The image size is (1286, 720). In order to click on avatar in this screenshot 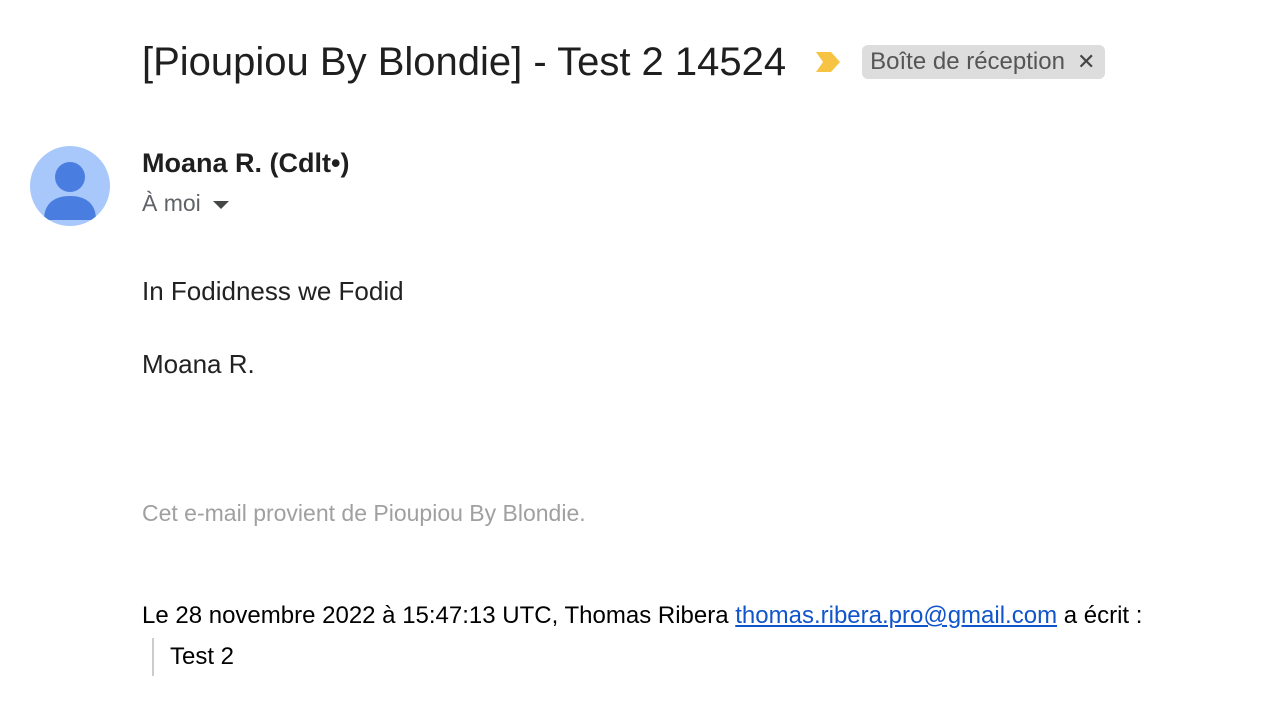, I will do `click(70, 186)`.